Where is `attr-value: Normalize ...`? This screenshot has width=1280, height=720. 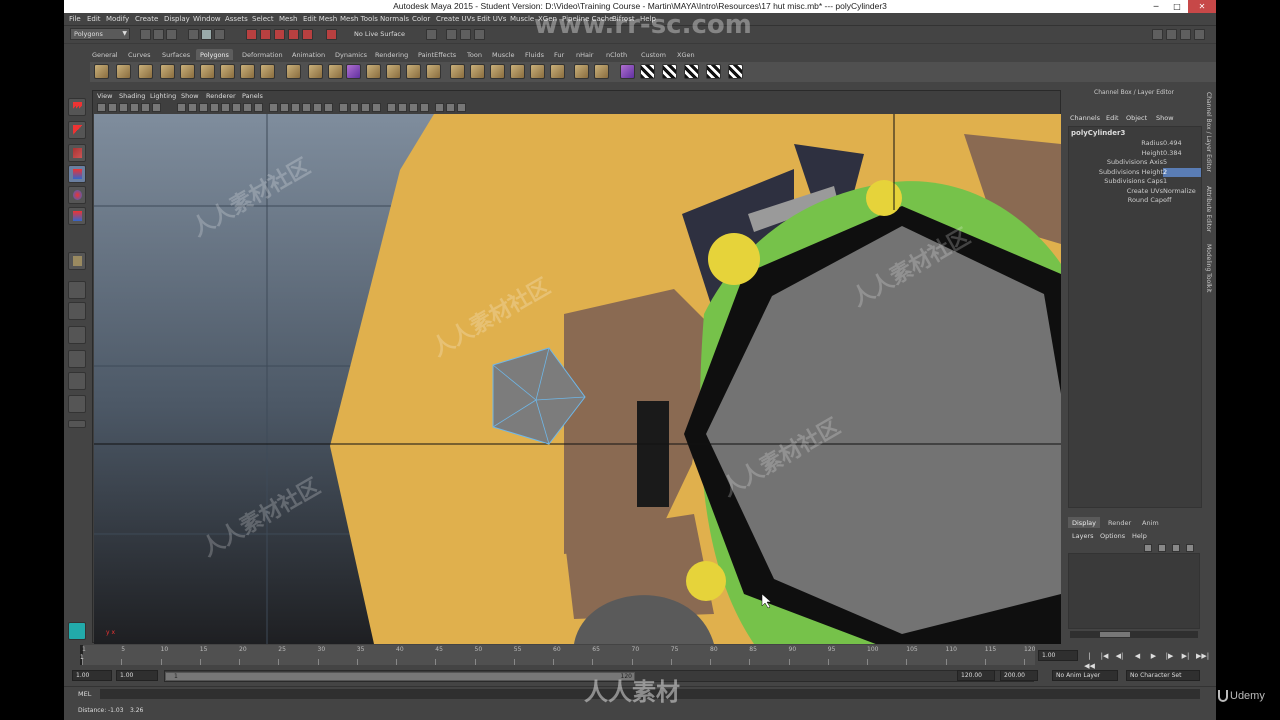 attr-value: Normalize ... is located at coordinates (1182, 195).